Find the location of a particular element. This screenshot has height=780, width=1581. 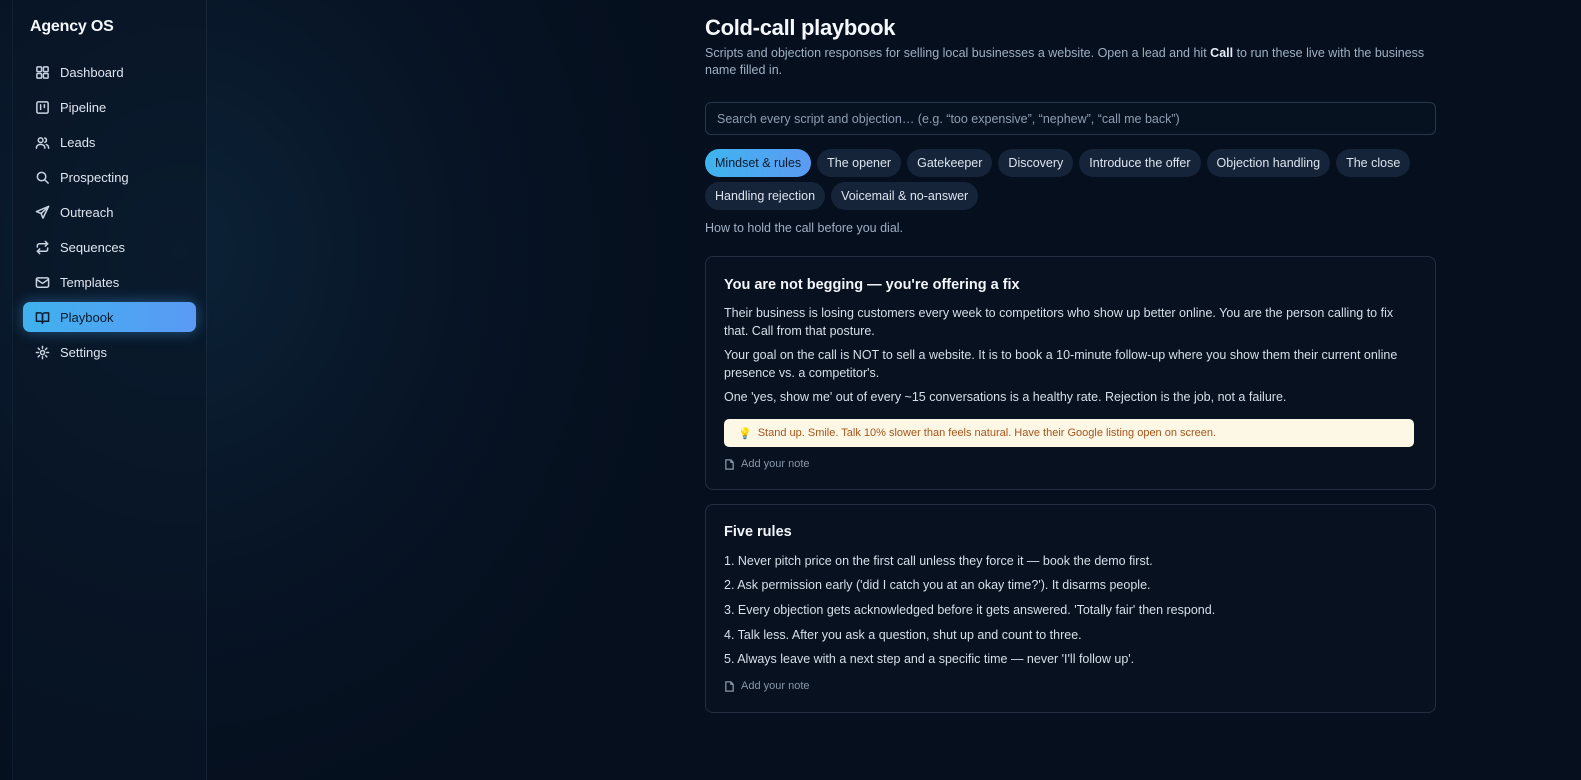

users-icon is located at coordinates (42, 142).